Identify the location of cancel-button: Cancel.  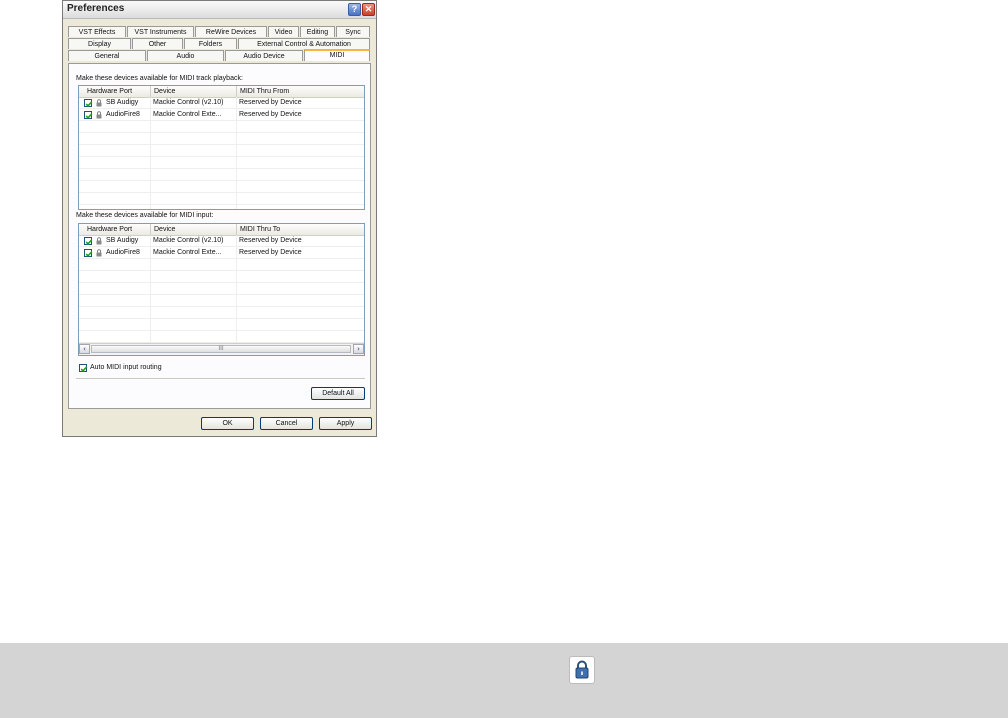
(286, 423).